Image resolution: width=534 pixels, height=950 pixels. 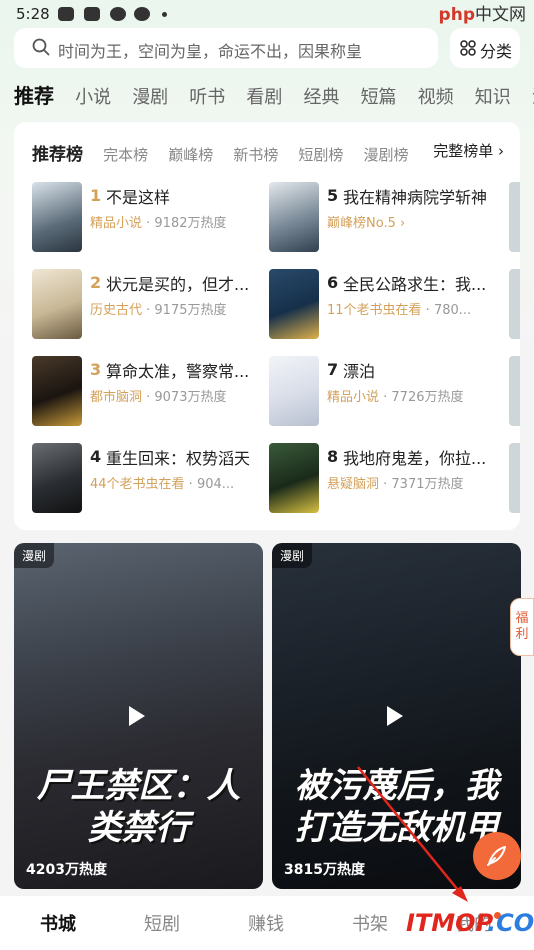 What do you see at coordinates (468, 150) in the screenshot?
I see `full-list-link: 完整榜单 ›` at bounding box center [468, 150].